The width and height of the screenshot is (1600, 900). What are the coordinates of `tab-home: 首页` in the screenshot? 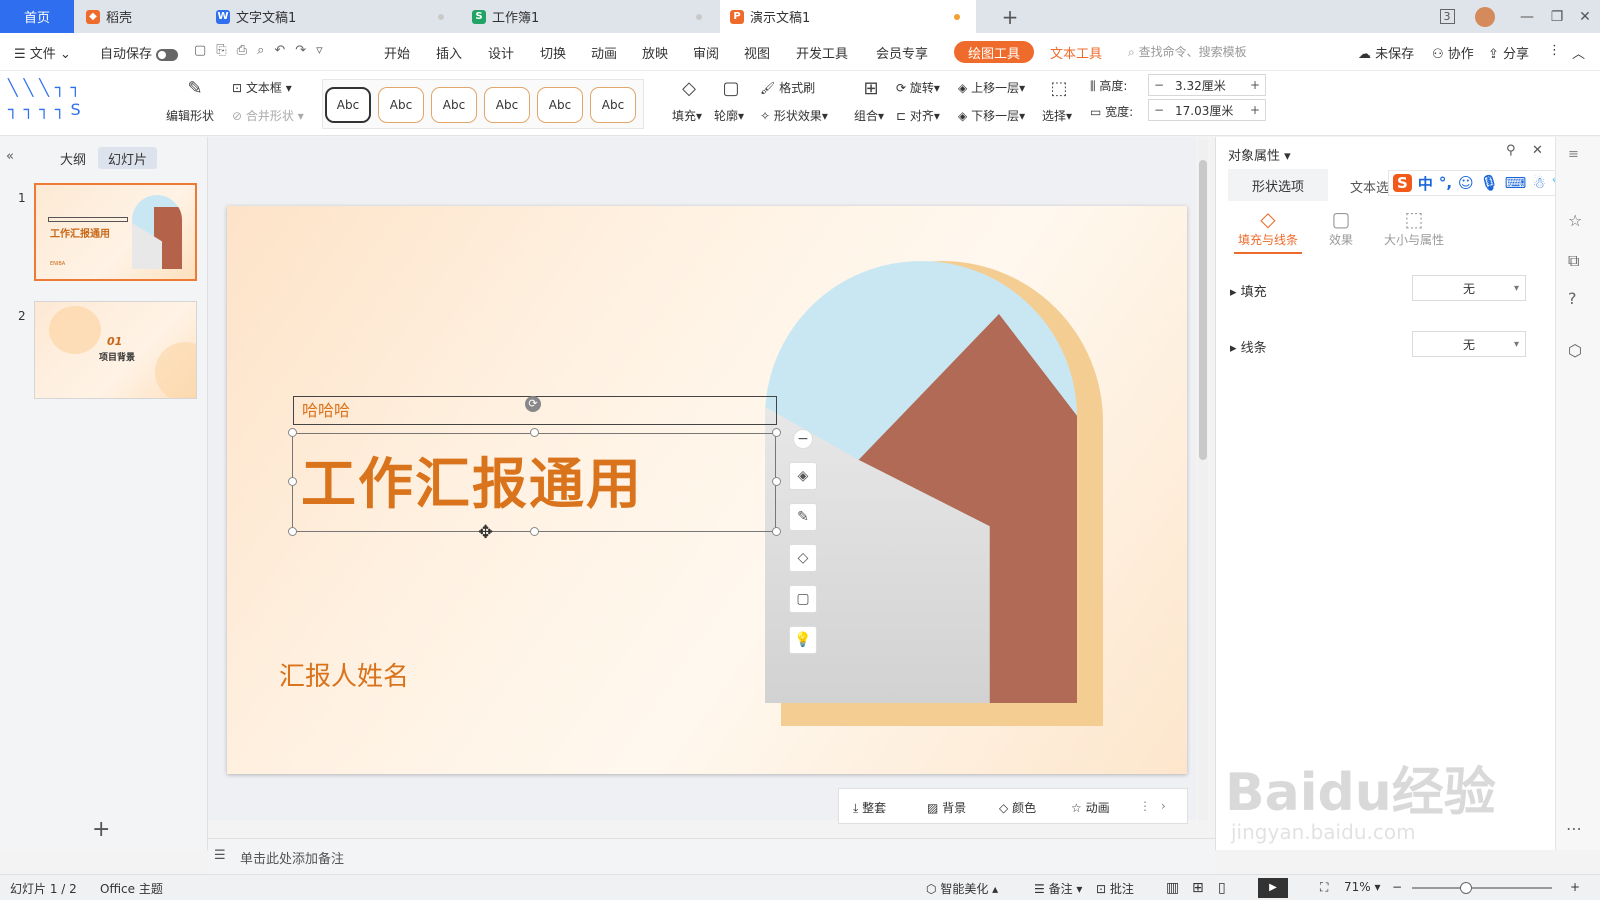 It's located at (37, 16).